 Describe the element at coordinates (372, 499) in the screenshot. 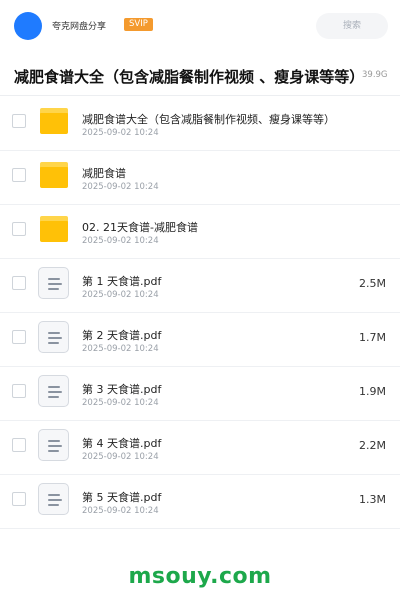

I see `item-size: 1.3M` at that location.